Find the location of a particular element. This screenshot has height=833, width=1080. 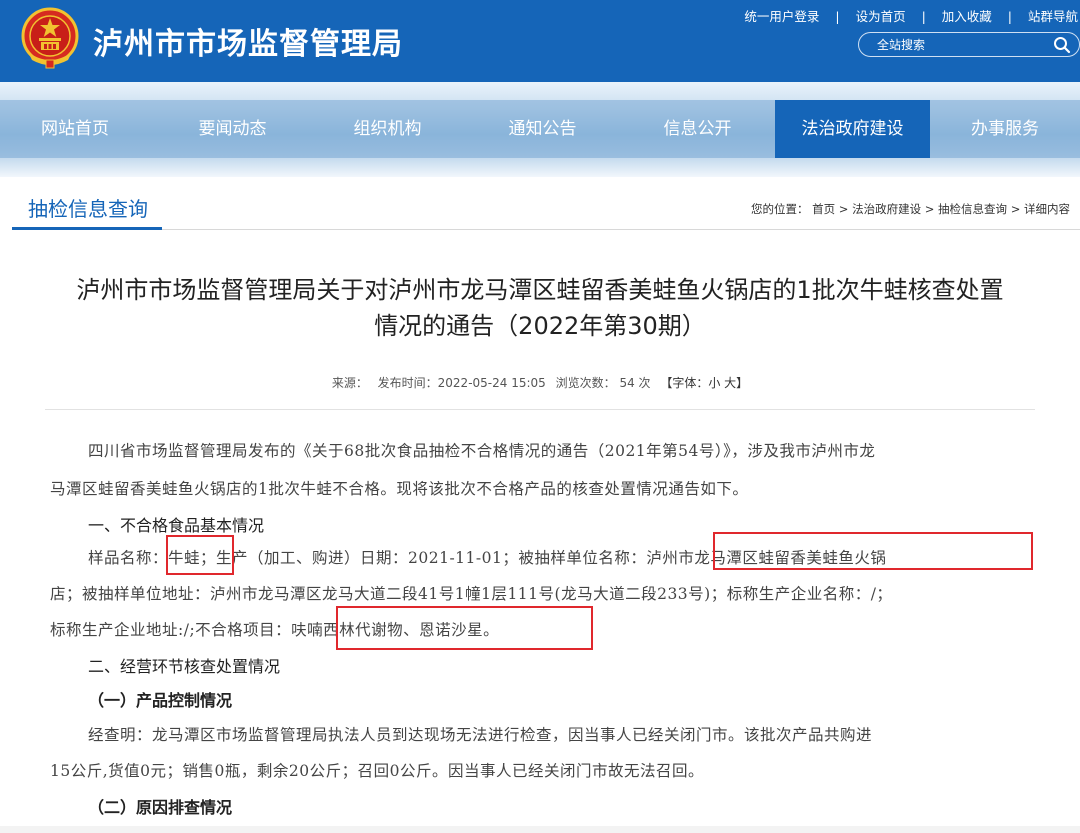

section-title: 抽检信息查询 is located at coordinates (88, 209).